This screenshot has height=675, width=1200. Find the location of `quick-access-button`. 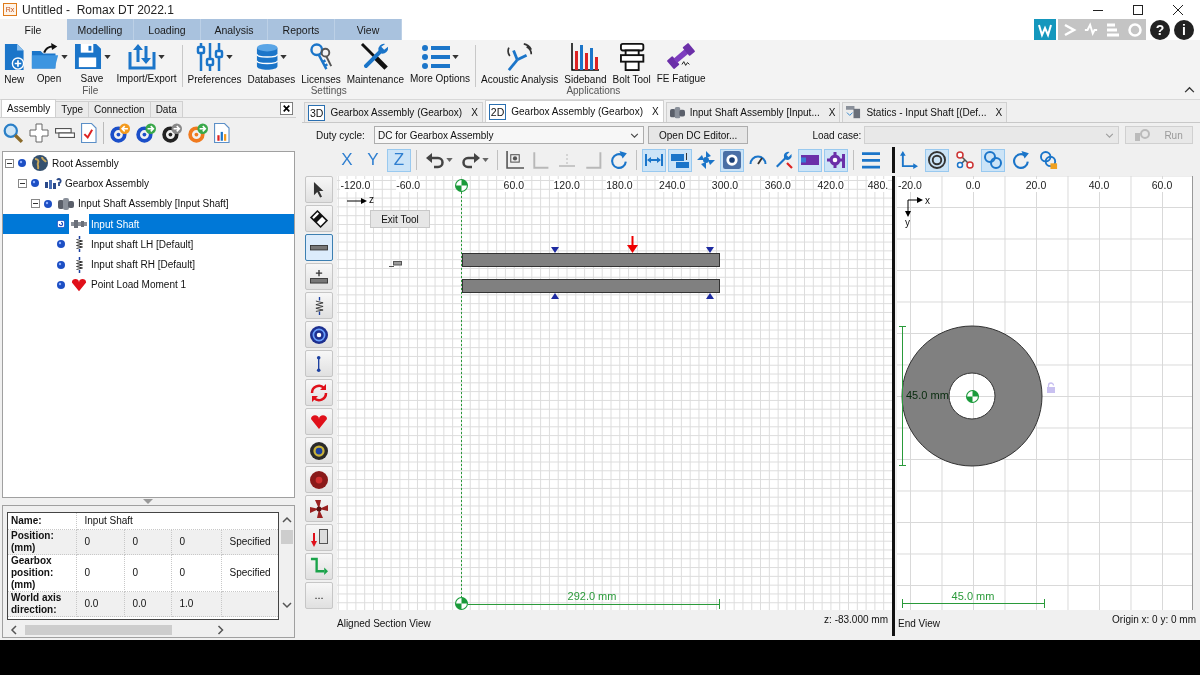

quick-access-button is located at coordinates (1045, 29).